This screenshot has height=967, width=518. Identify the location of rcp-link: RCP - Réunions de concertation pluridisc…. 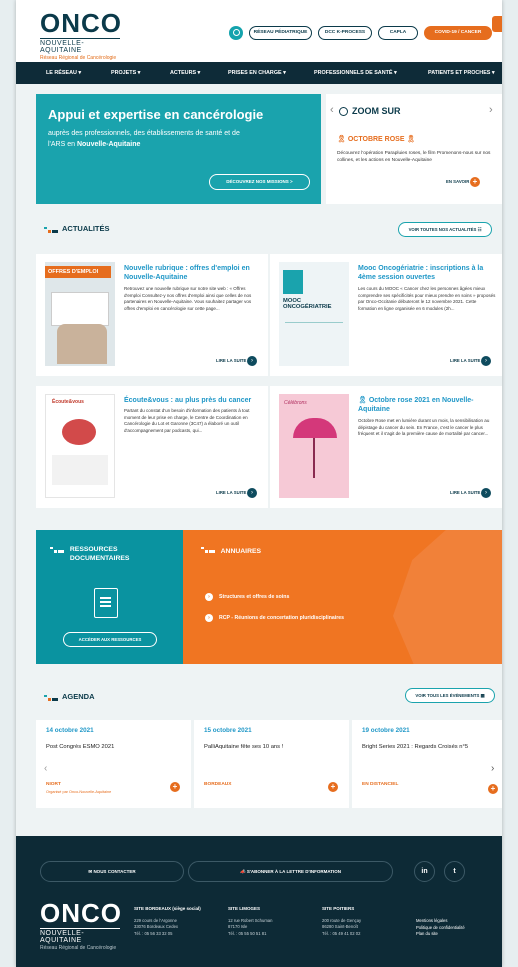
(281, 618).